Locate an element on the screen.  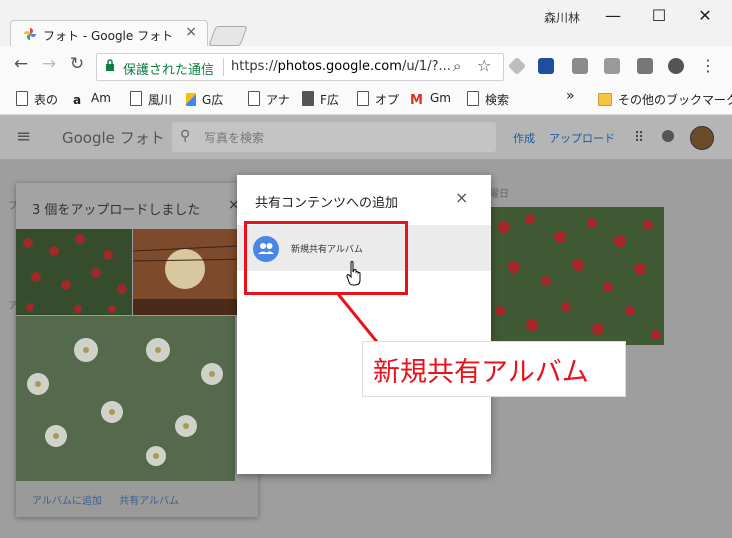
reload-button: ↻ is located at coordinates (77, 64).